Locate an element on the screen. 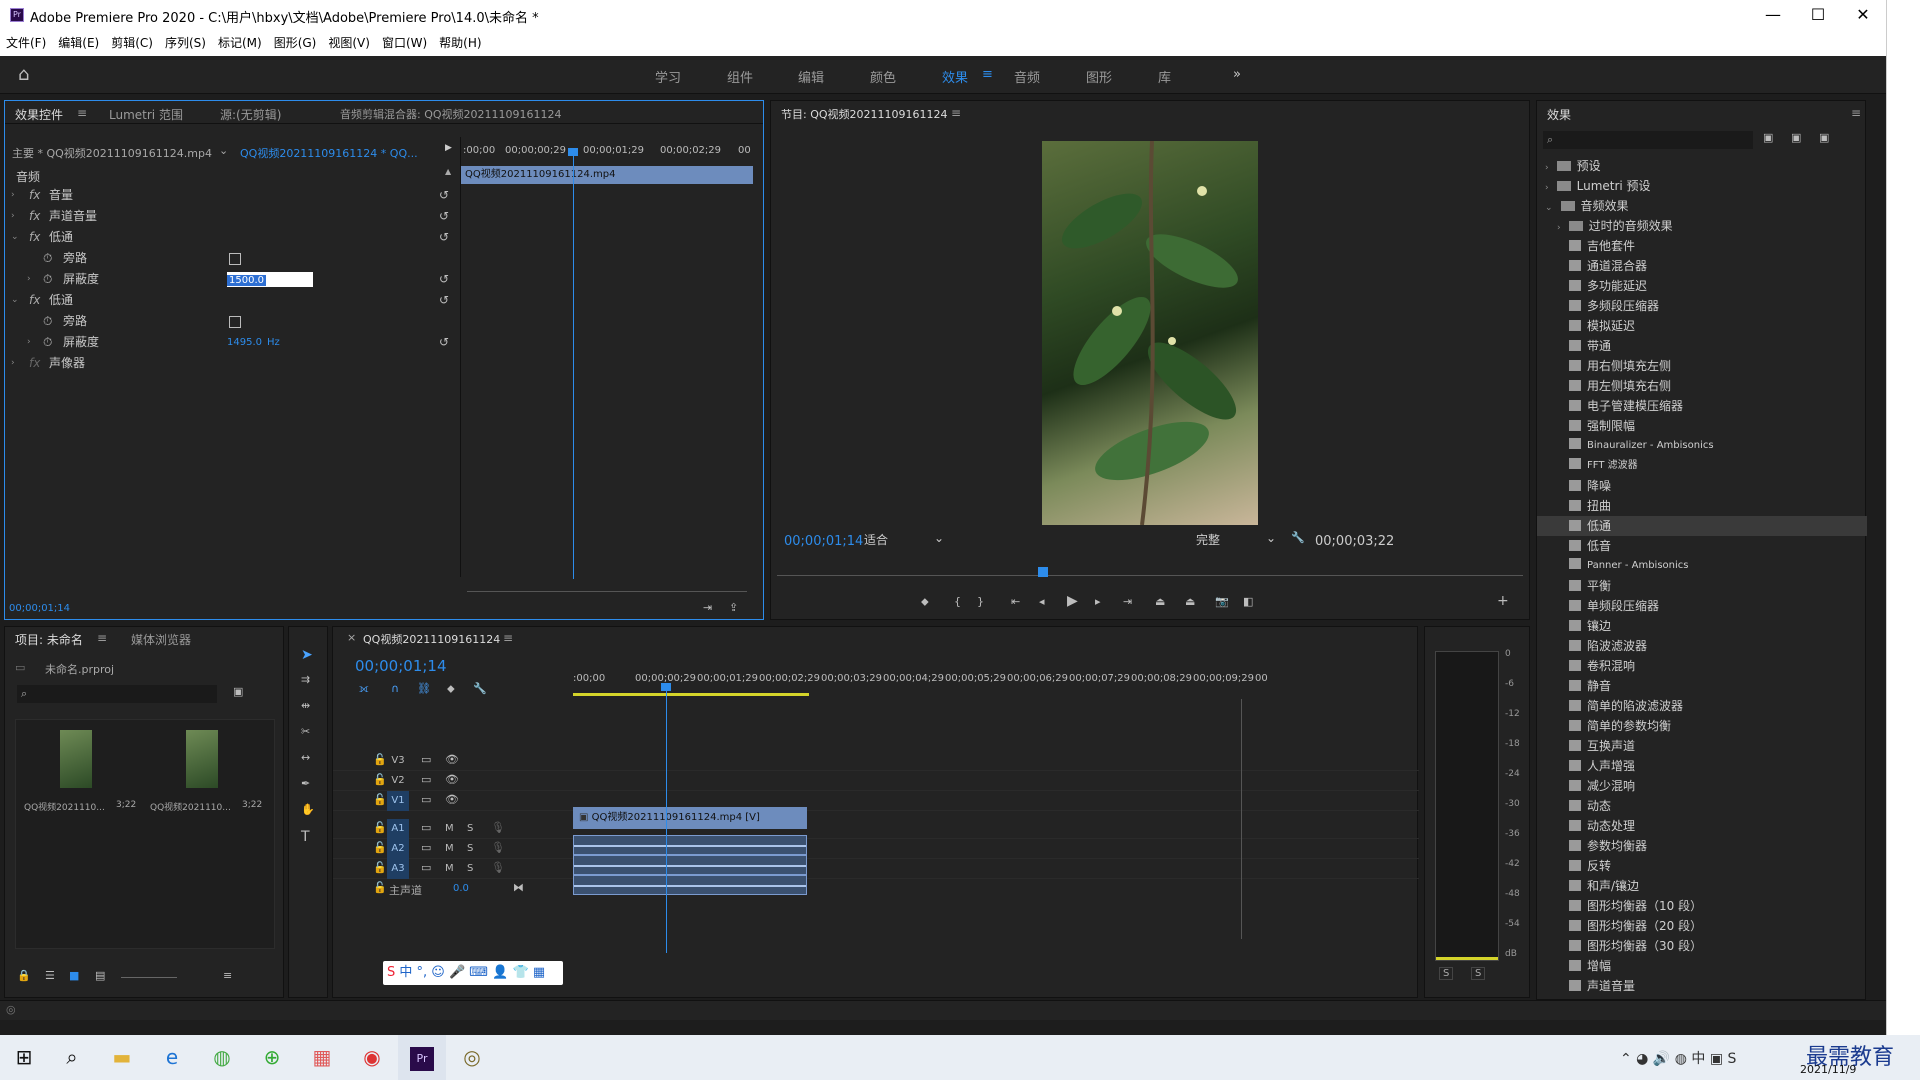  workspace-audio: 音频 is located at coordinates (1027, 76).